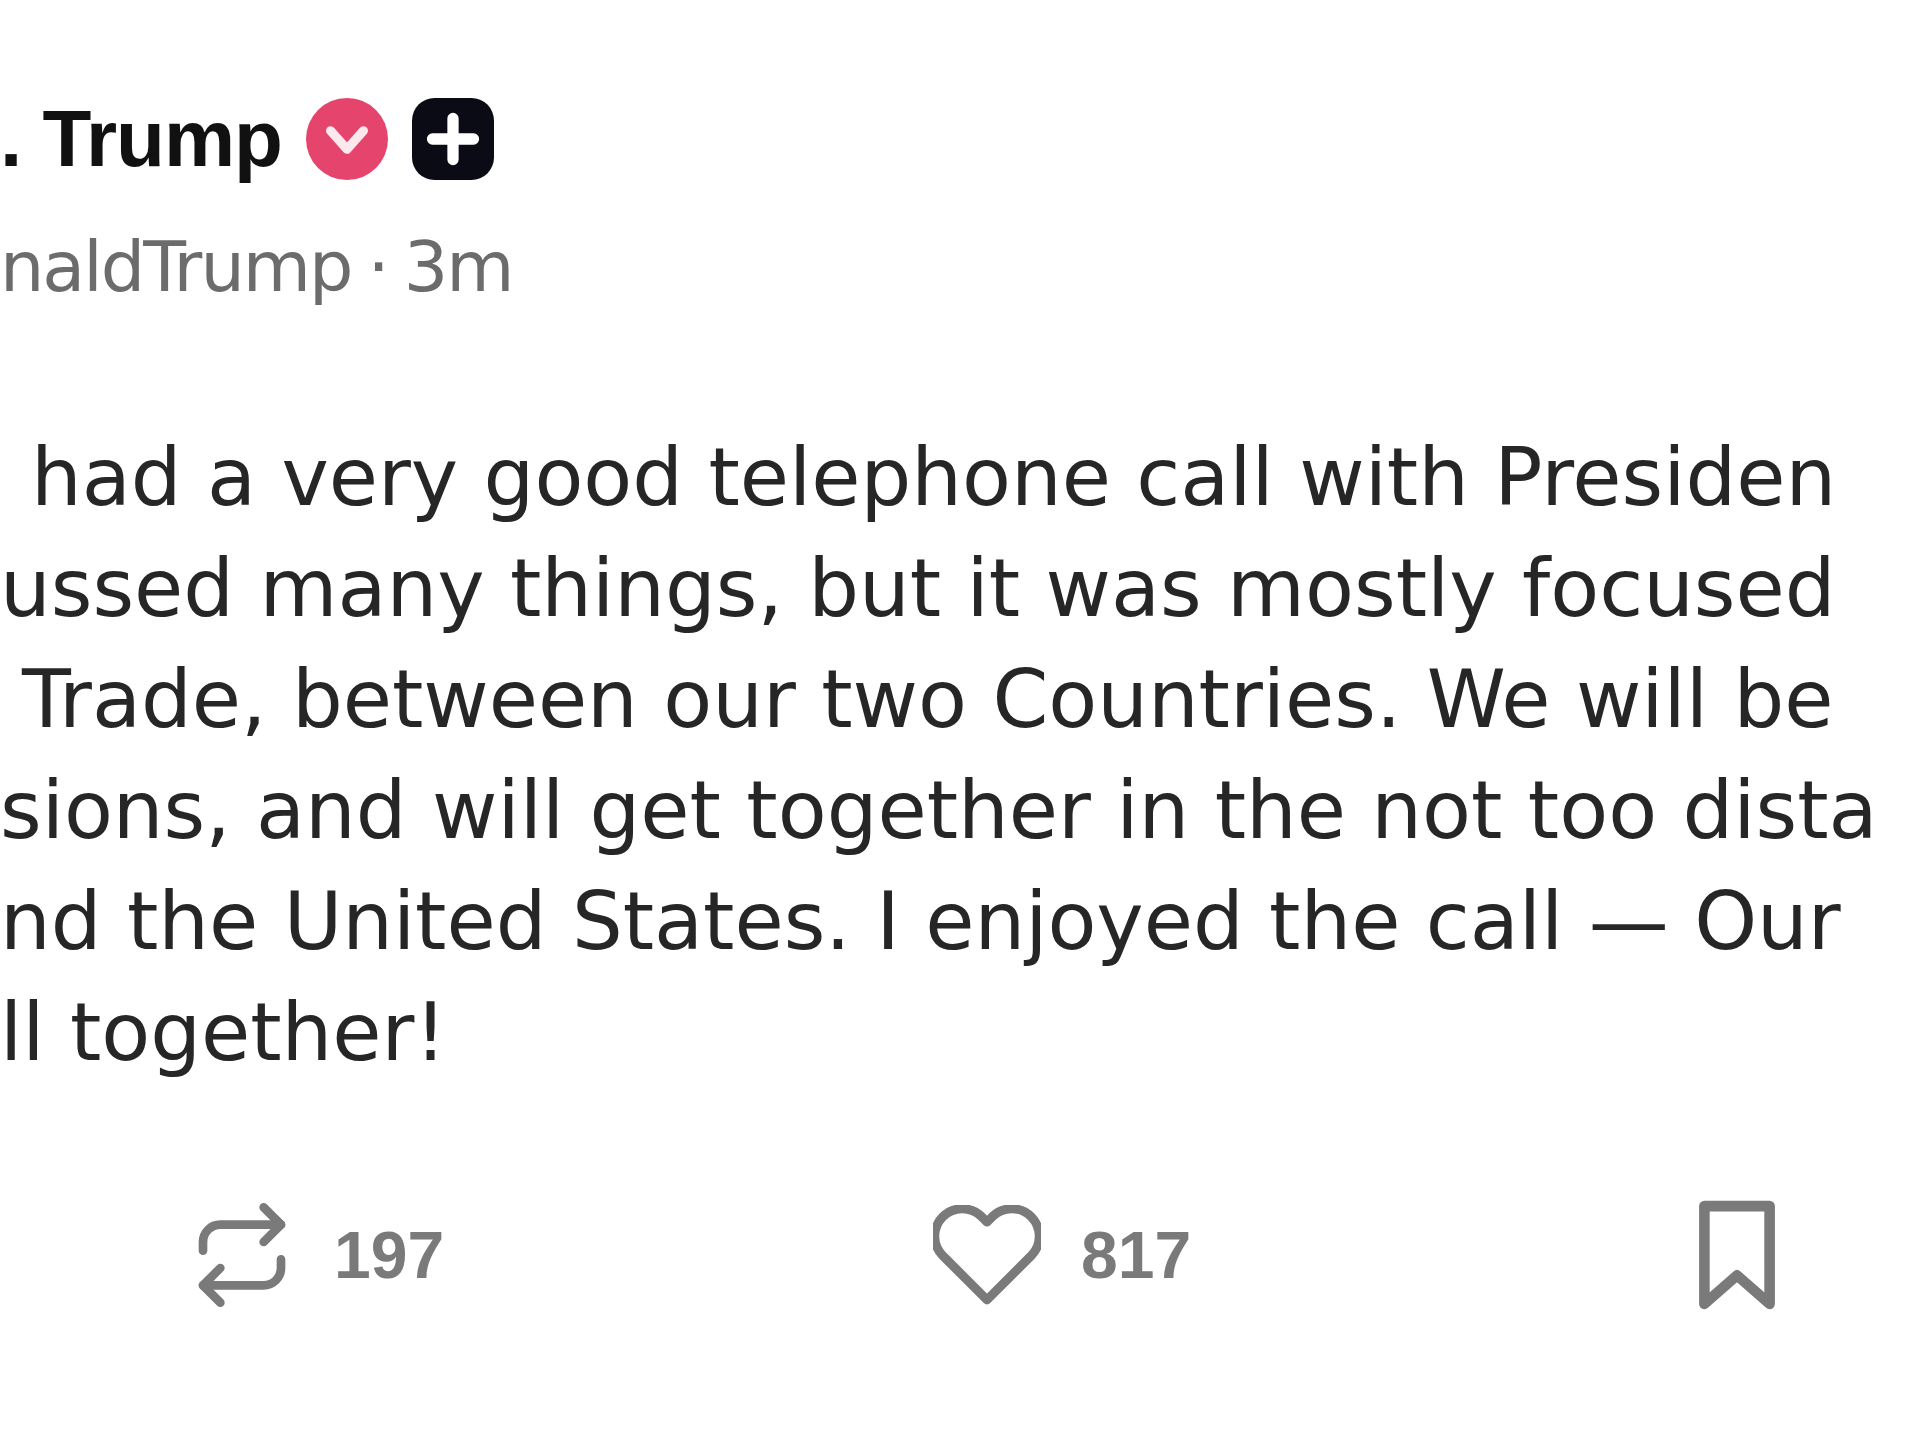 Image resolution: width=1920 pixels, height=1435 pixels. I want to click on bookmark-button, so click(1737, 1255).